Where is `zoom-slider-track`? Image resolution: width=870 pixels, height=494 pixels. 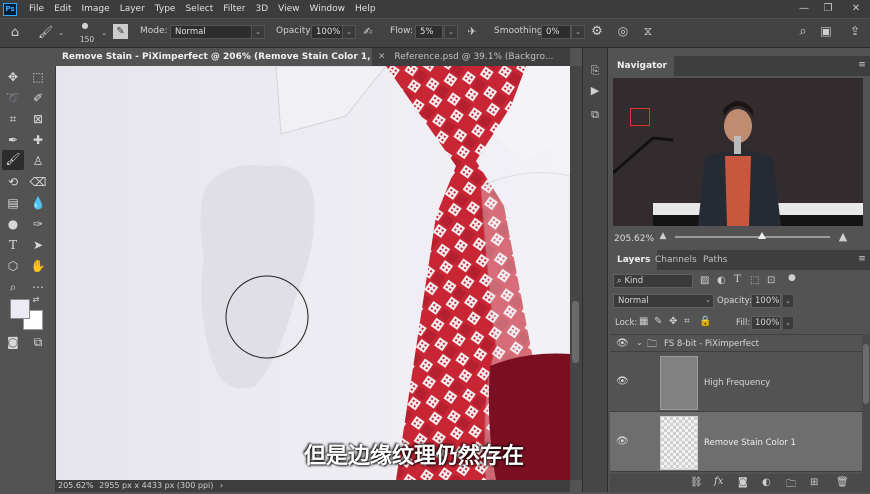
zoom-slider-track is located at coordinates (752, 237).